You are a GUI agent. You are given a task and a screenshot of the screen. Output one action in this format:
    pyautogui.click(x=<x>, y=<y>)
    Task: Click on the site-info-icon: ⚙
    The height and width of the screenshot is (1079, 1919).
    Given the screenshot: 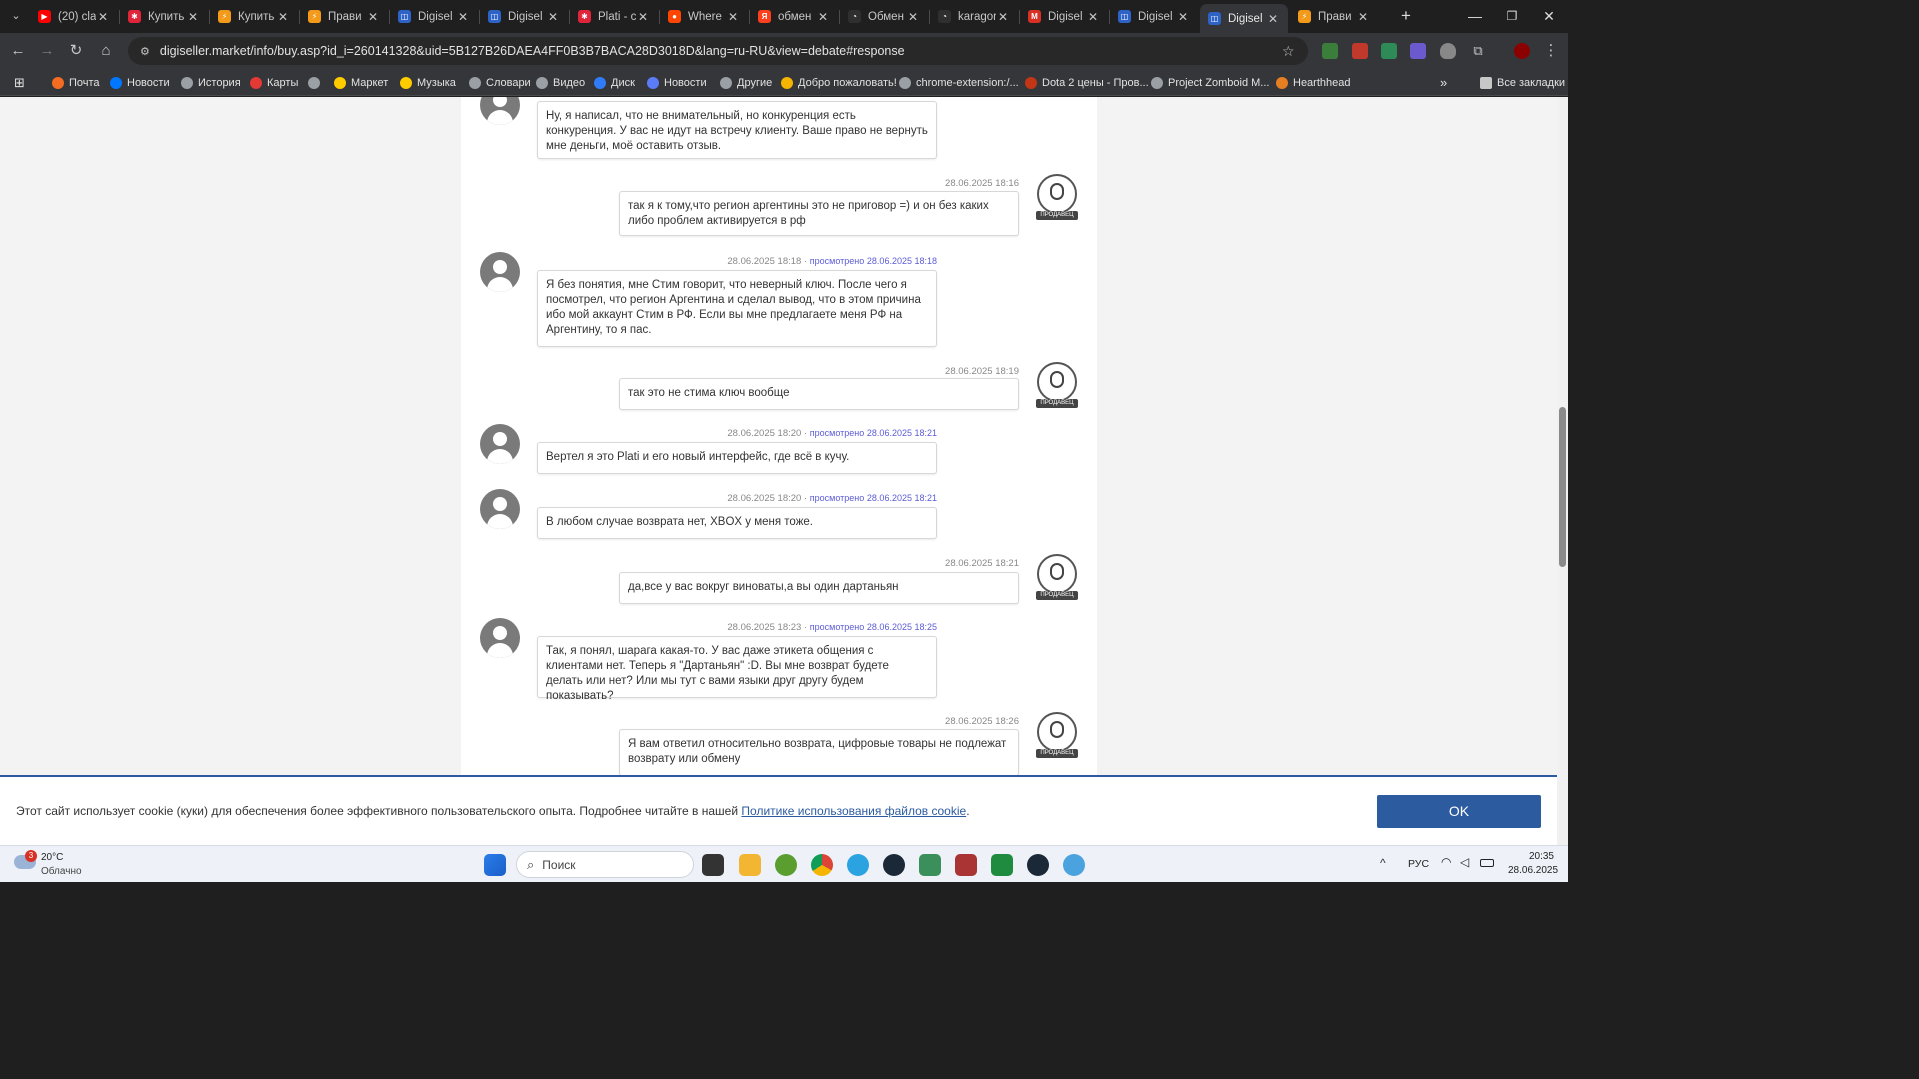 What is the action you would take?
    pyautogui.click(x=145, y=51)
    